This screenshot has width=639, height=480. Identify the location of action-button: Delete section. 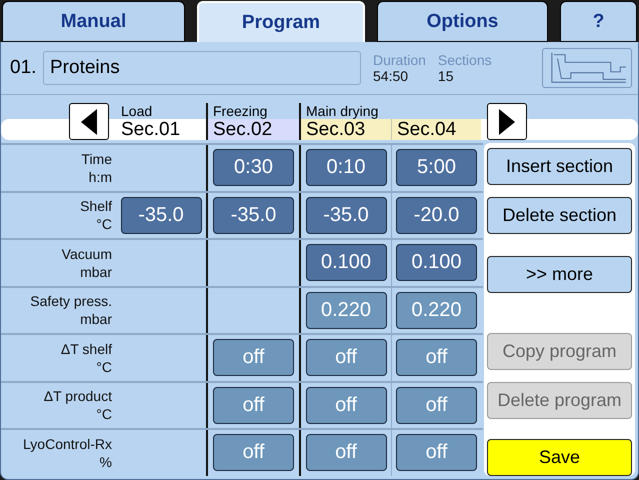
(559, 215).